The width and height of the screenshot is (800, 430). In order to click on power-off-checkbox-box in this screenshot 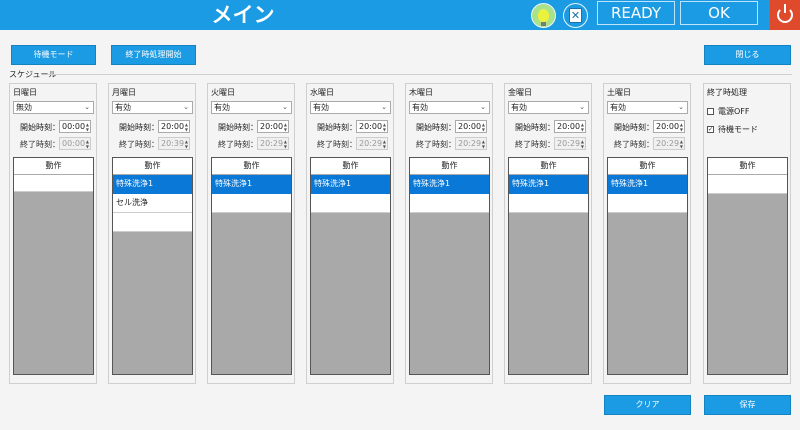, I will do `click(710, 111)`.